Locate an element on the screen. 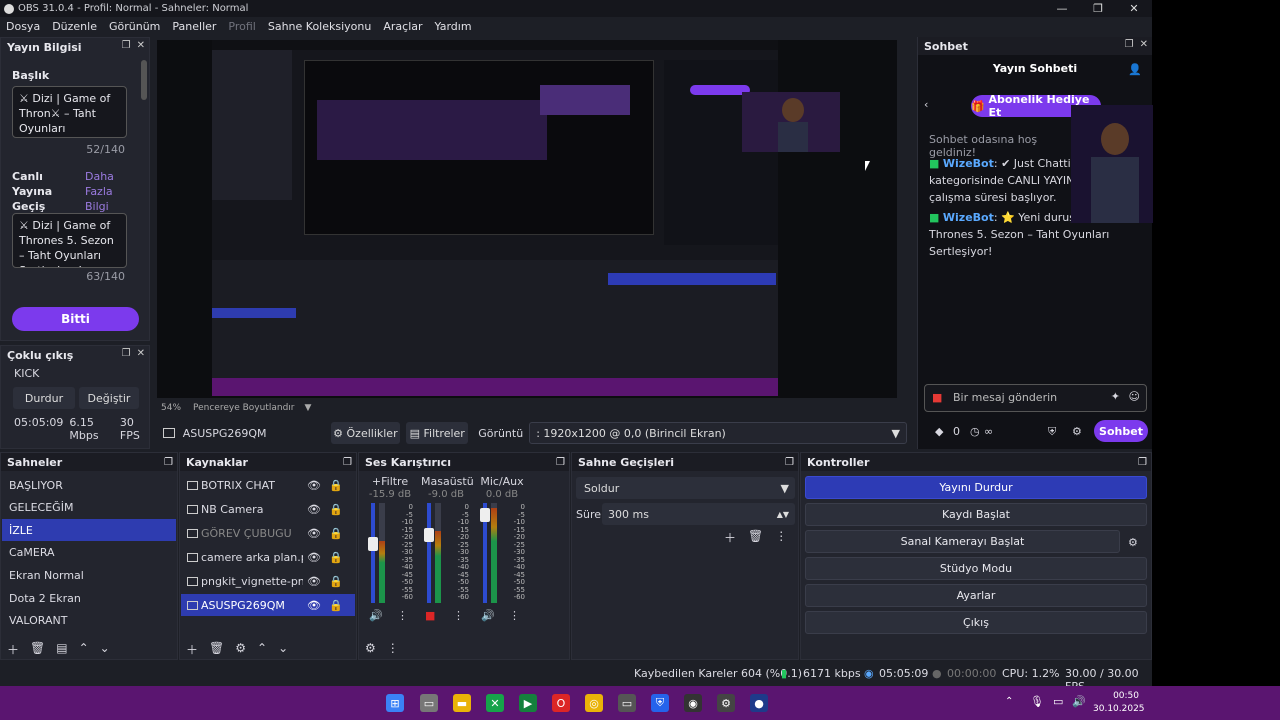 The image size is (1280, 720). scene-item: Dota 2 Ekran is located at coordinates (89, 598).